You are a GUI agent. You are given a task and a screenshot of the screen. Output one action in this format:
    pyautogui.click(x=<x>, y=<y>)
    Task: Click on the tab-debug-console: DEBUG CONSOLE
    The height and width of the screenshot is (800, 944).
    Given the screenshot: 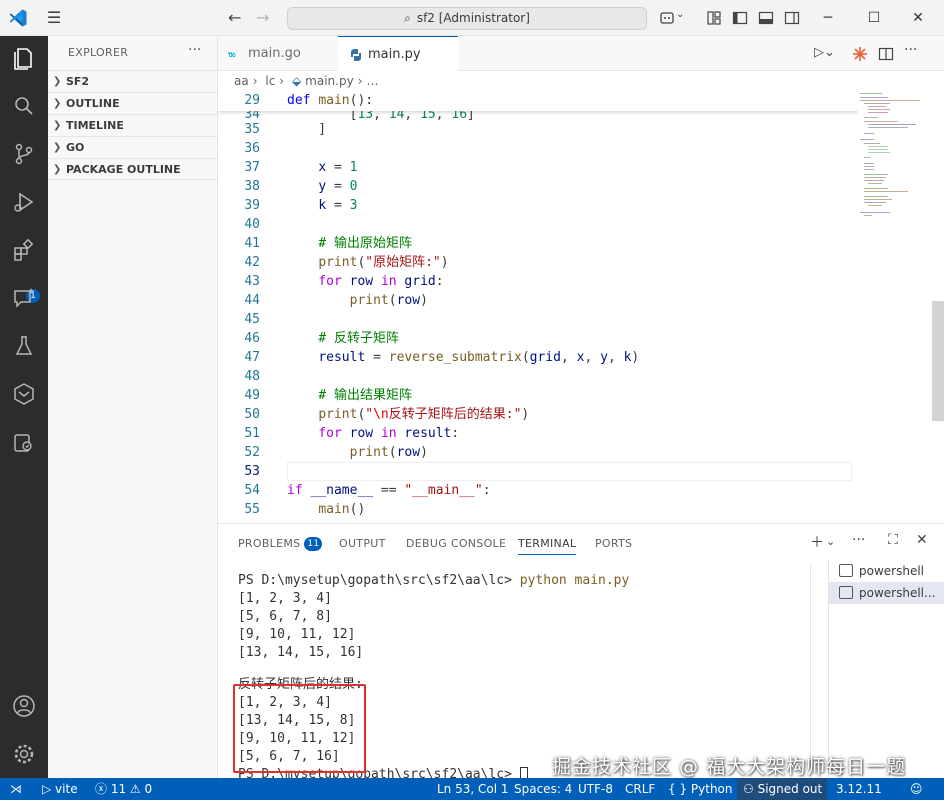 What is the action you would take?
    pyautogui.click(x=456, y=543)
    